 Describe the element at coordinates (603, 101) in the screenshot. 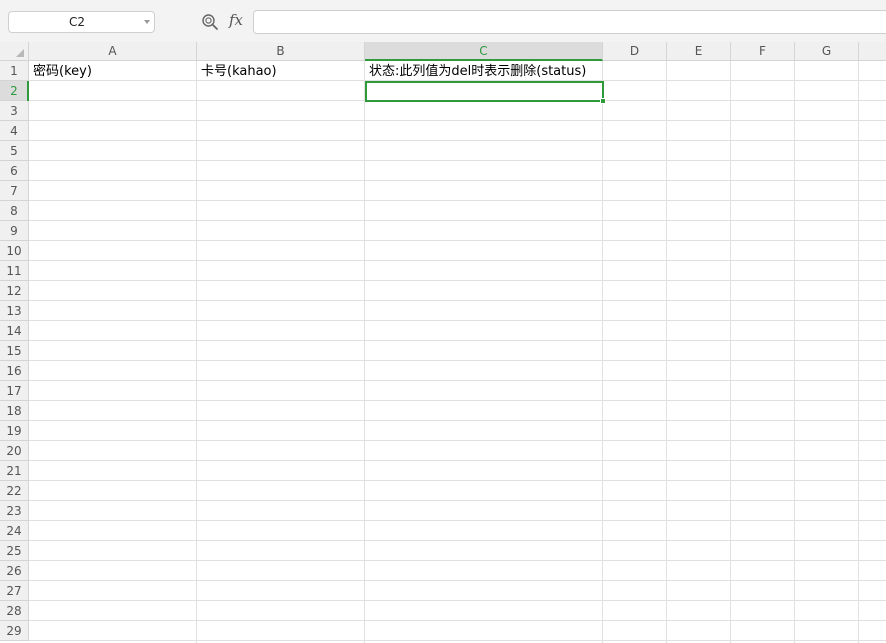

I see `fill-handle` at that location.